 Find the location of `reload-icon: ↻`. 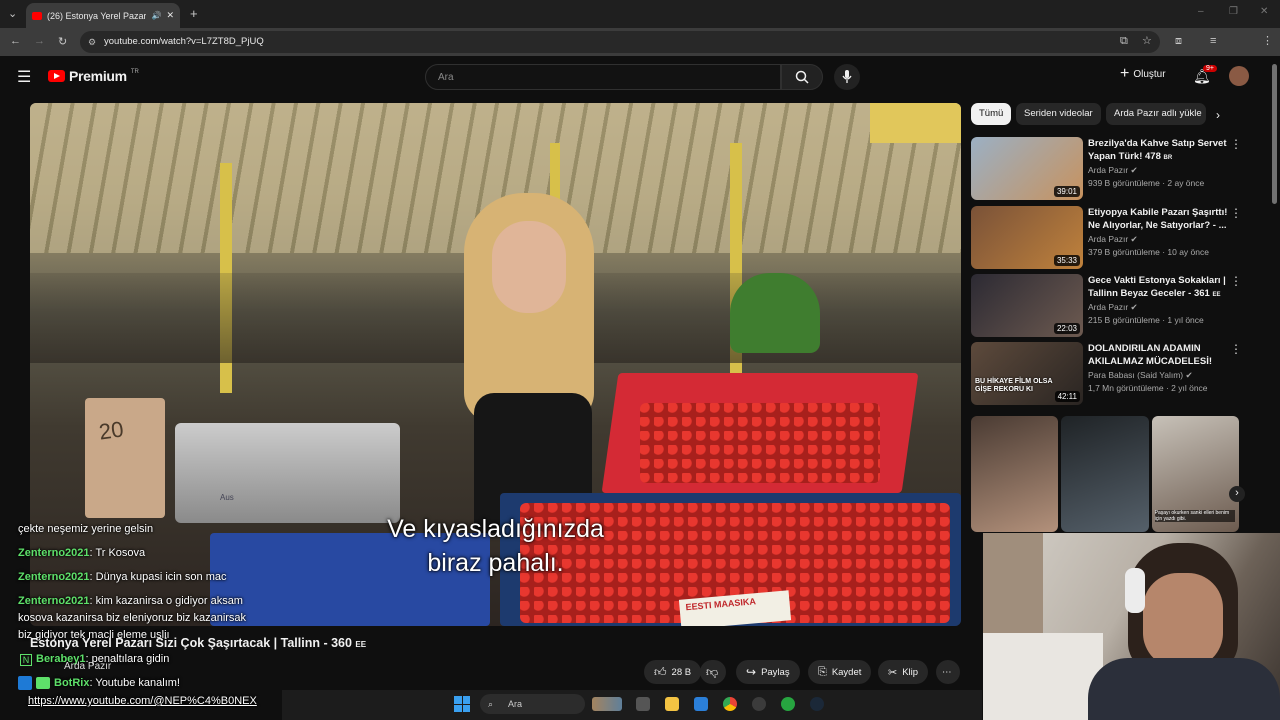

reload-icon: ↻ is located at coordinates (62, 41).